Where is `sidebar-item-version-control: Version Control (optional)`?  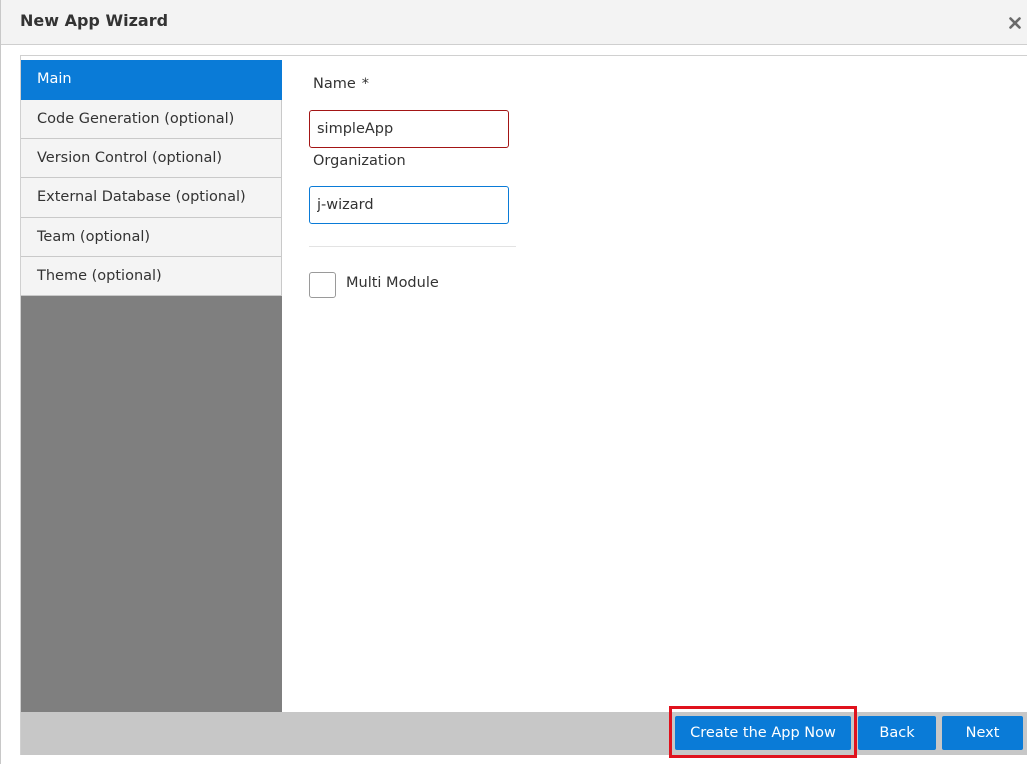 sidebar-item-version-control: Version Control (optional) is located at coordinates (151, 158).